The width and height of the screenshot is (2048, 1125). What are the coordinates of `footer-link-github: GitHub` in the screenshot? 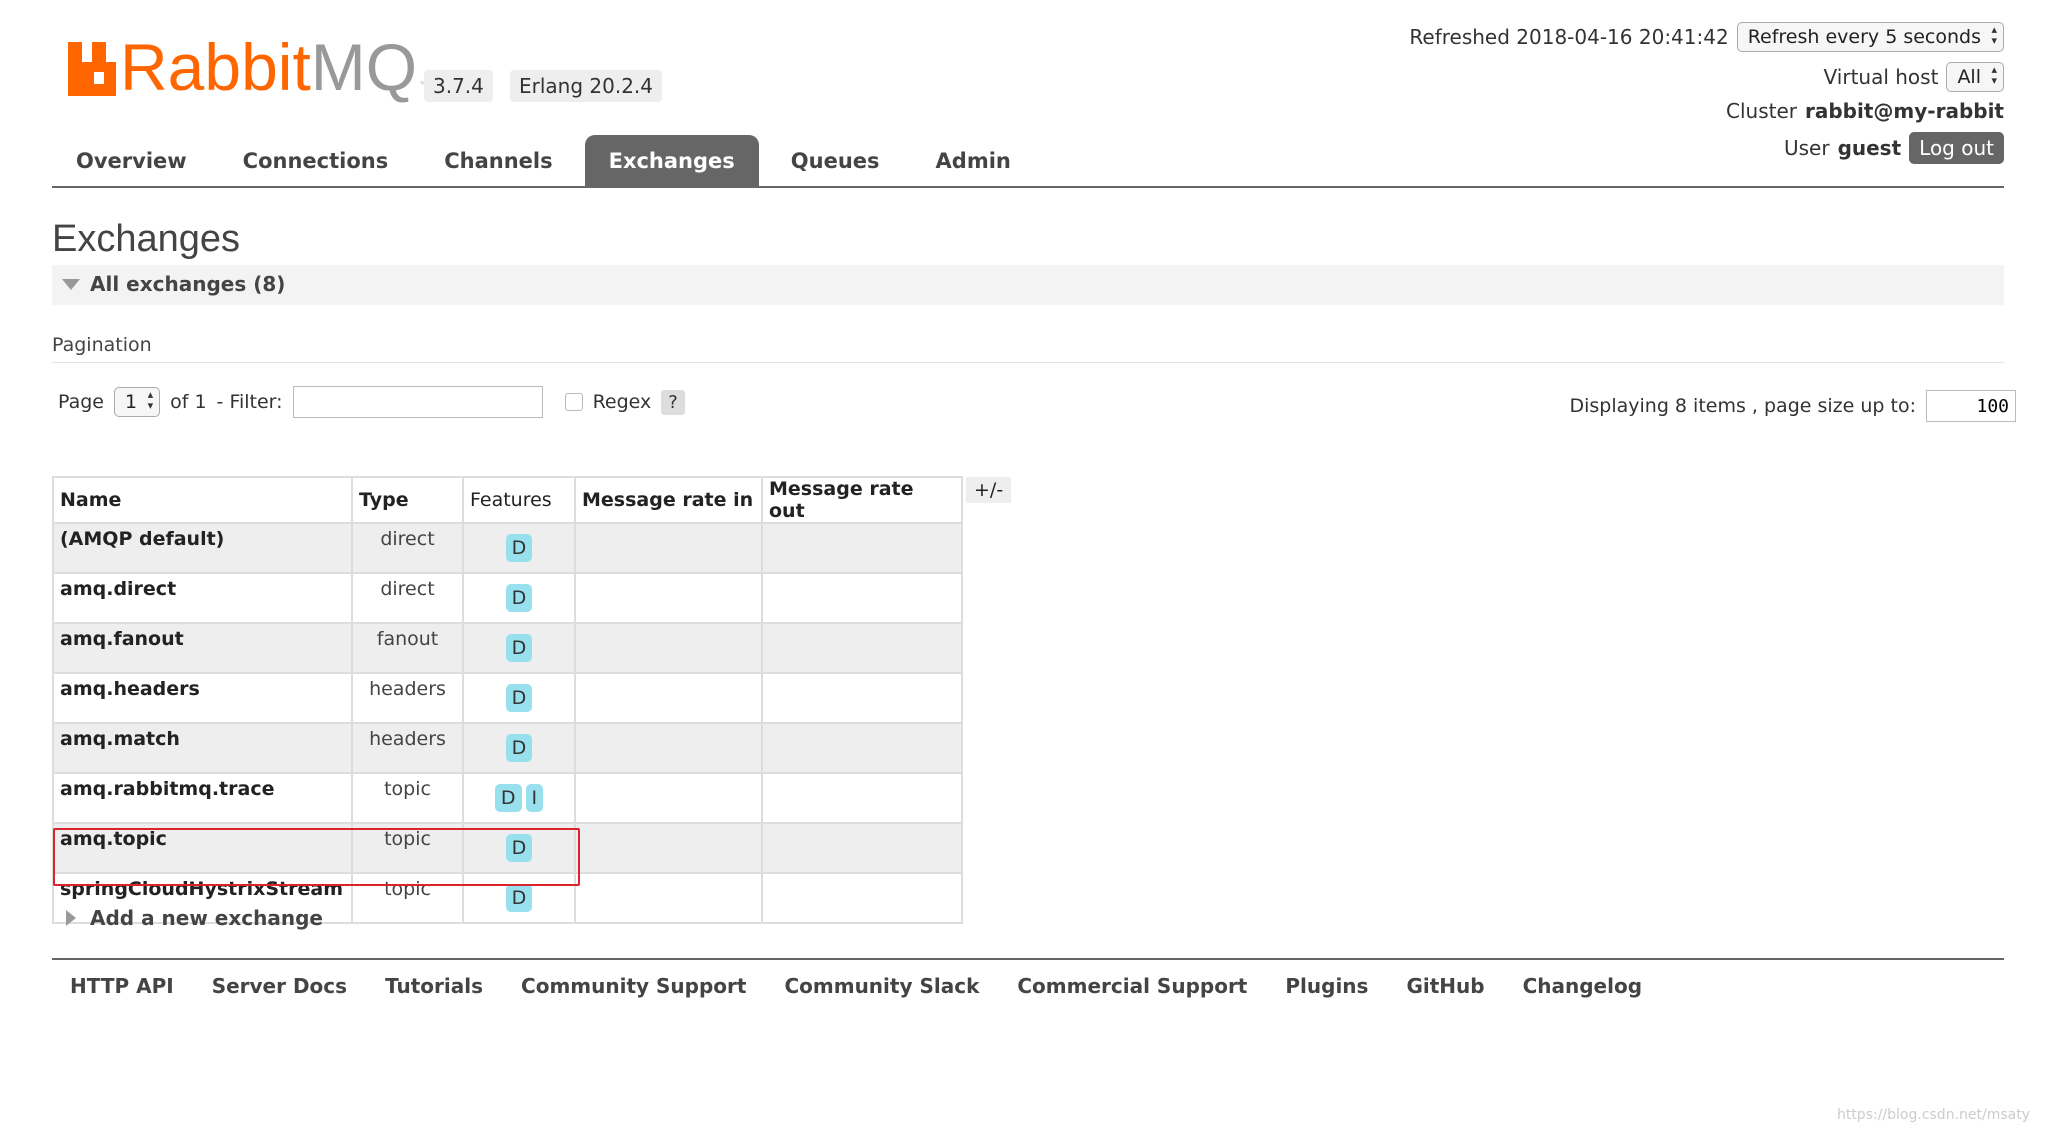 It's located at (1445, 986).